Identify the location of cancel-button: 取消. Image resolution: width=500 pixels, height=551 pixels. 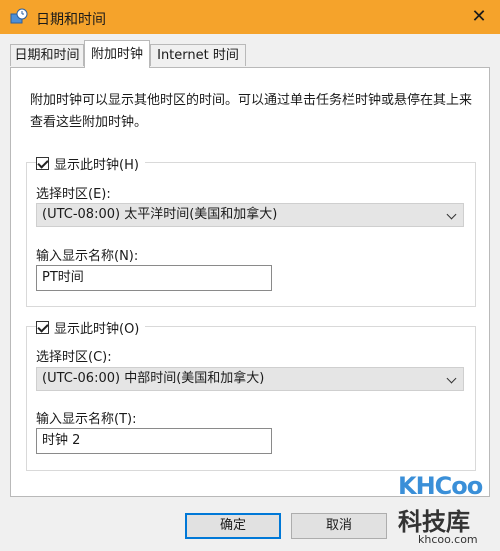
(339, 526).